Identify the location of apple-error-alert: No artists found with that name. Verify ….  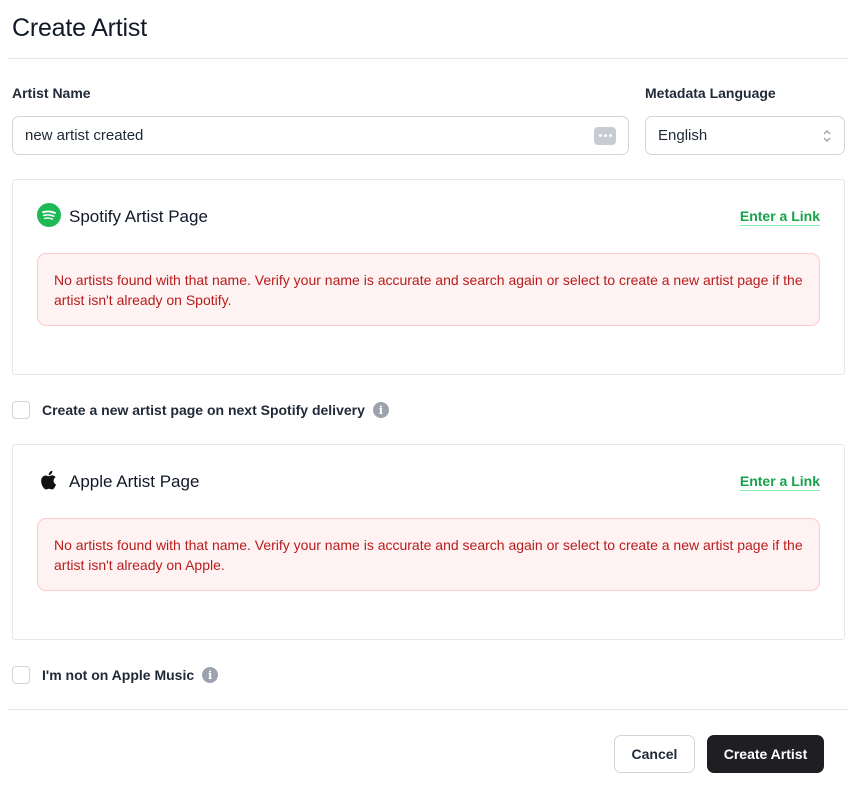
(428, 554).